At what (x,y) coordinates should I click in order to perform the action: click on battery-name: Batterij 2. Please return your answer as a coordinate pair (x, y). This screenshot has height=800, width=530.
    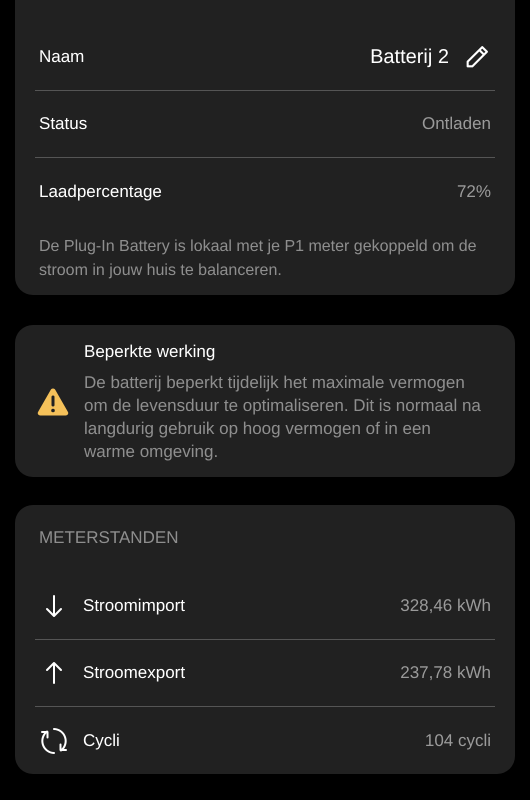
    Looking at the image, I should click on (409, 57).